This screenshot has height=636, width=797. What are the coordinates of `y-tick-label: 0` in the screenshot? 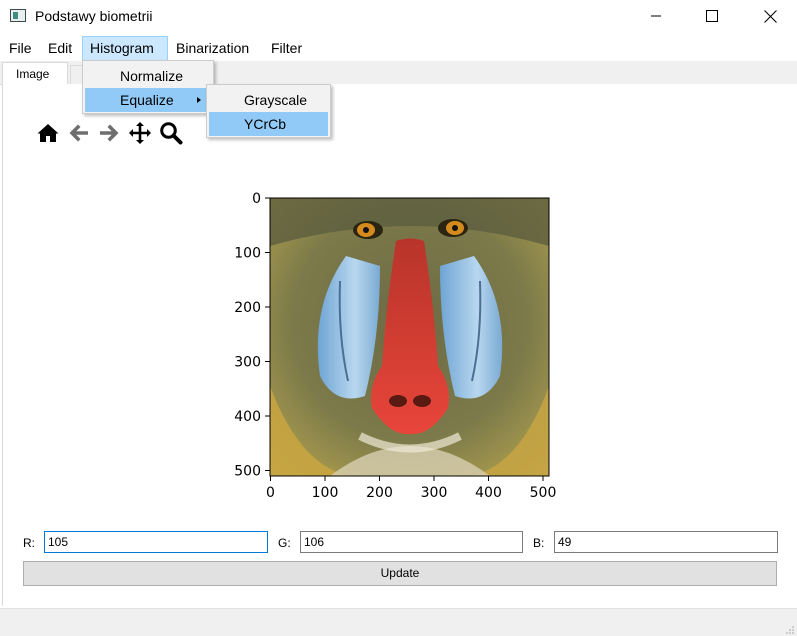 It's located at (256, 199).